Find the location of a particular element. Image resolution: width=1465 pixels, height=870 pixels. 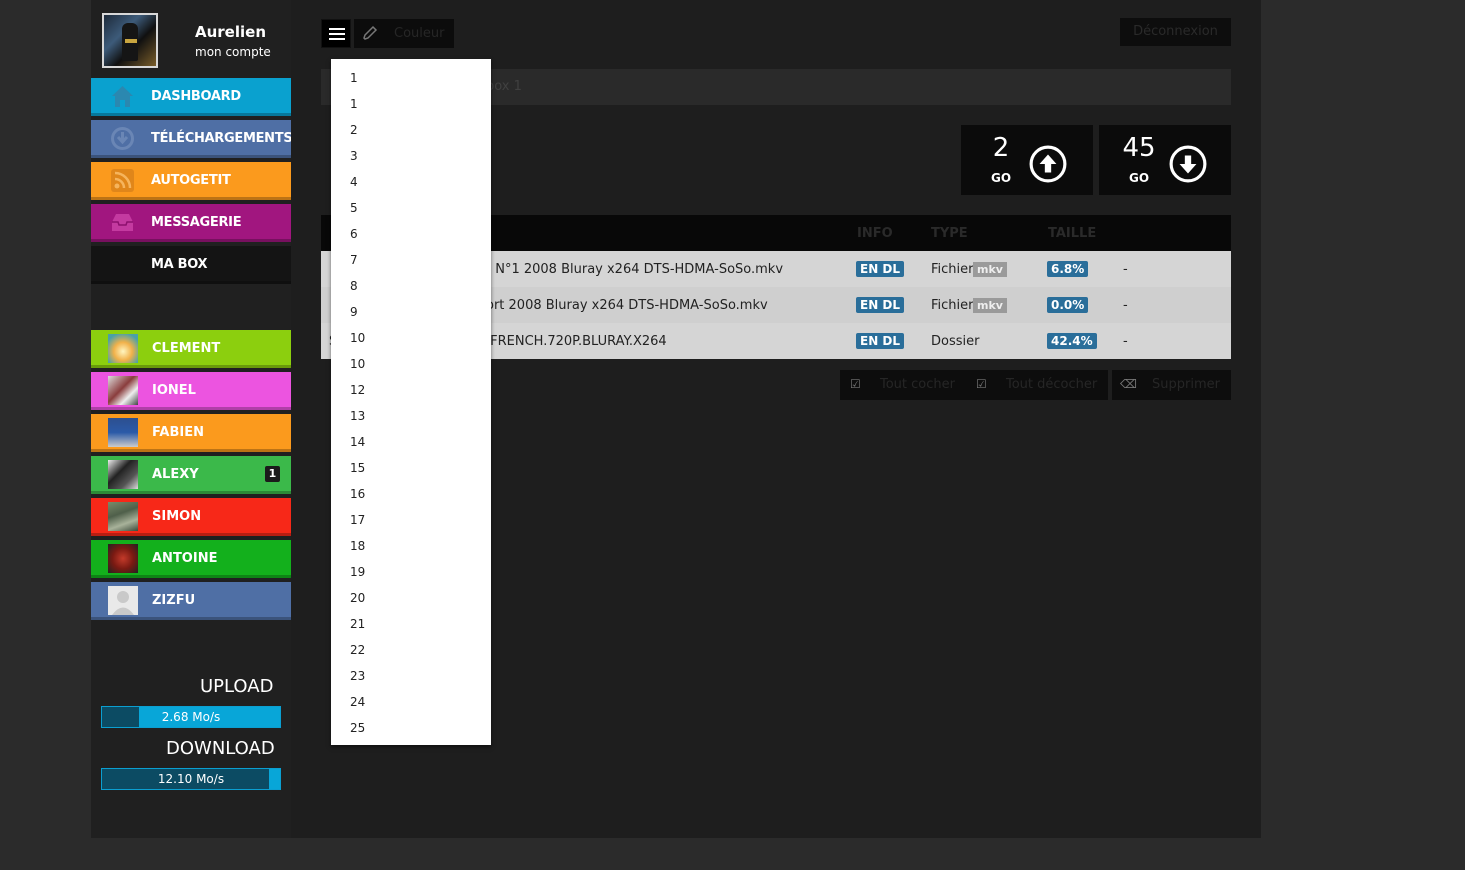

inbox-icon is located at coordinates (122, 222).